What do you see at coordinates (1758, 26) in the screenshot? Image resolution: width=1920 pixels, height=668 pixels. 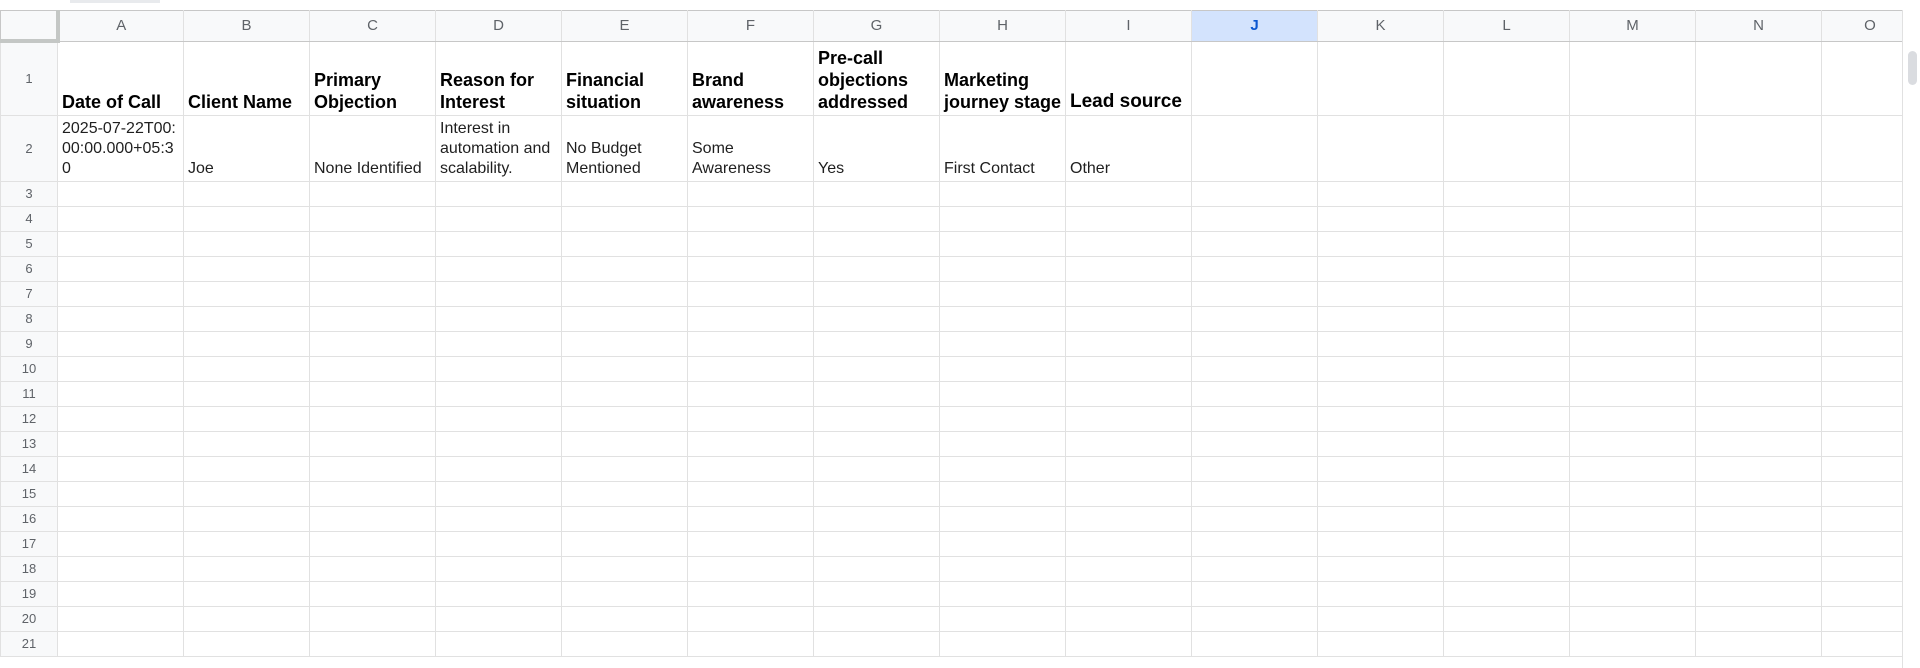 I see `column-header-n: N` at bounding box center [1758, 26].